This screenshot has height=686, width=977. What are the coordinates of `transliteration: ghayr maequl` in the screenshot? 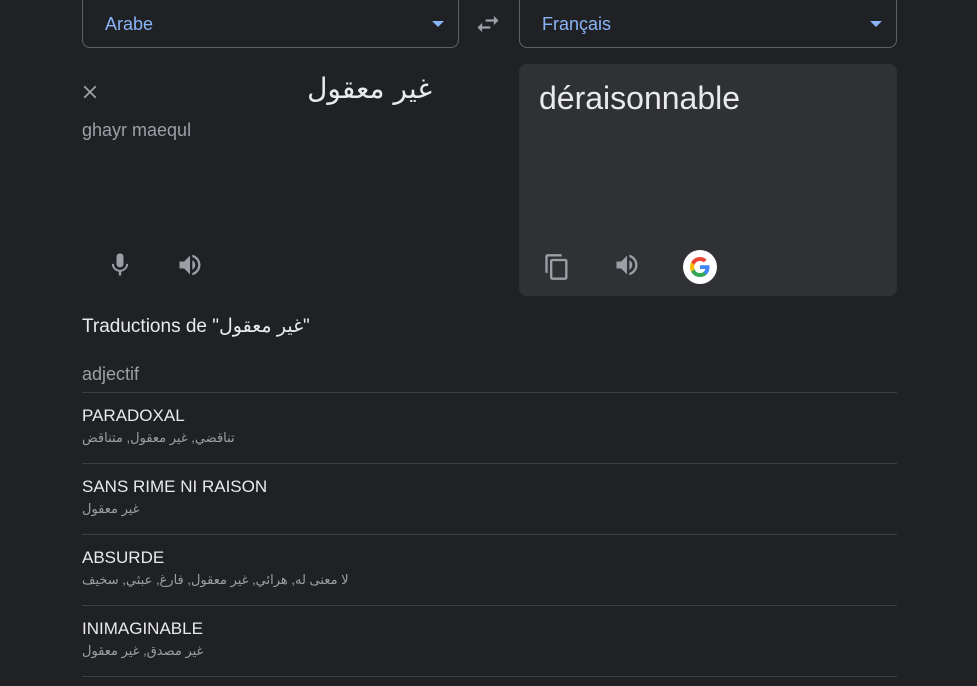 It's located at (137, 130).